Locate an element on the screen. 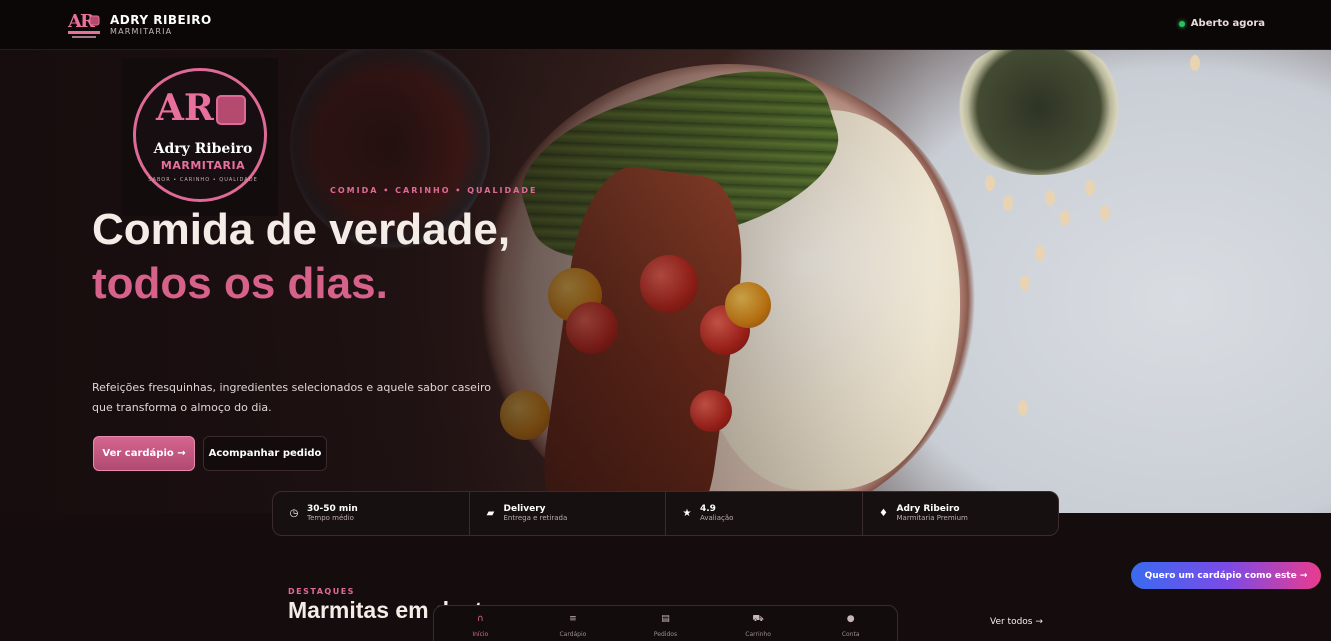 This screenshot has width=1331, height=641. request-menu-cta-button: Quero um cardápio como este → is located at coordinates (1226, 575).